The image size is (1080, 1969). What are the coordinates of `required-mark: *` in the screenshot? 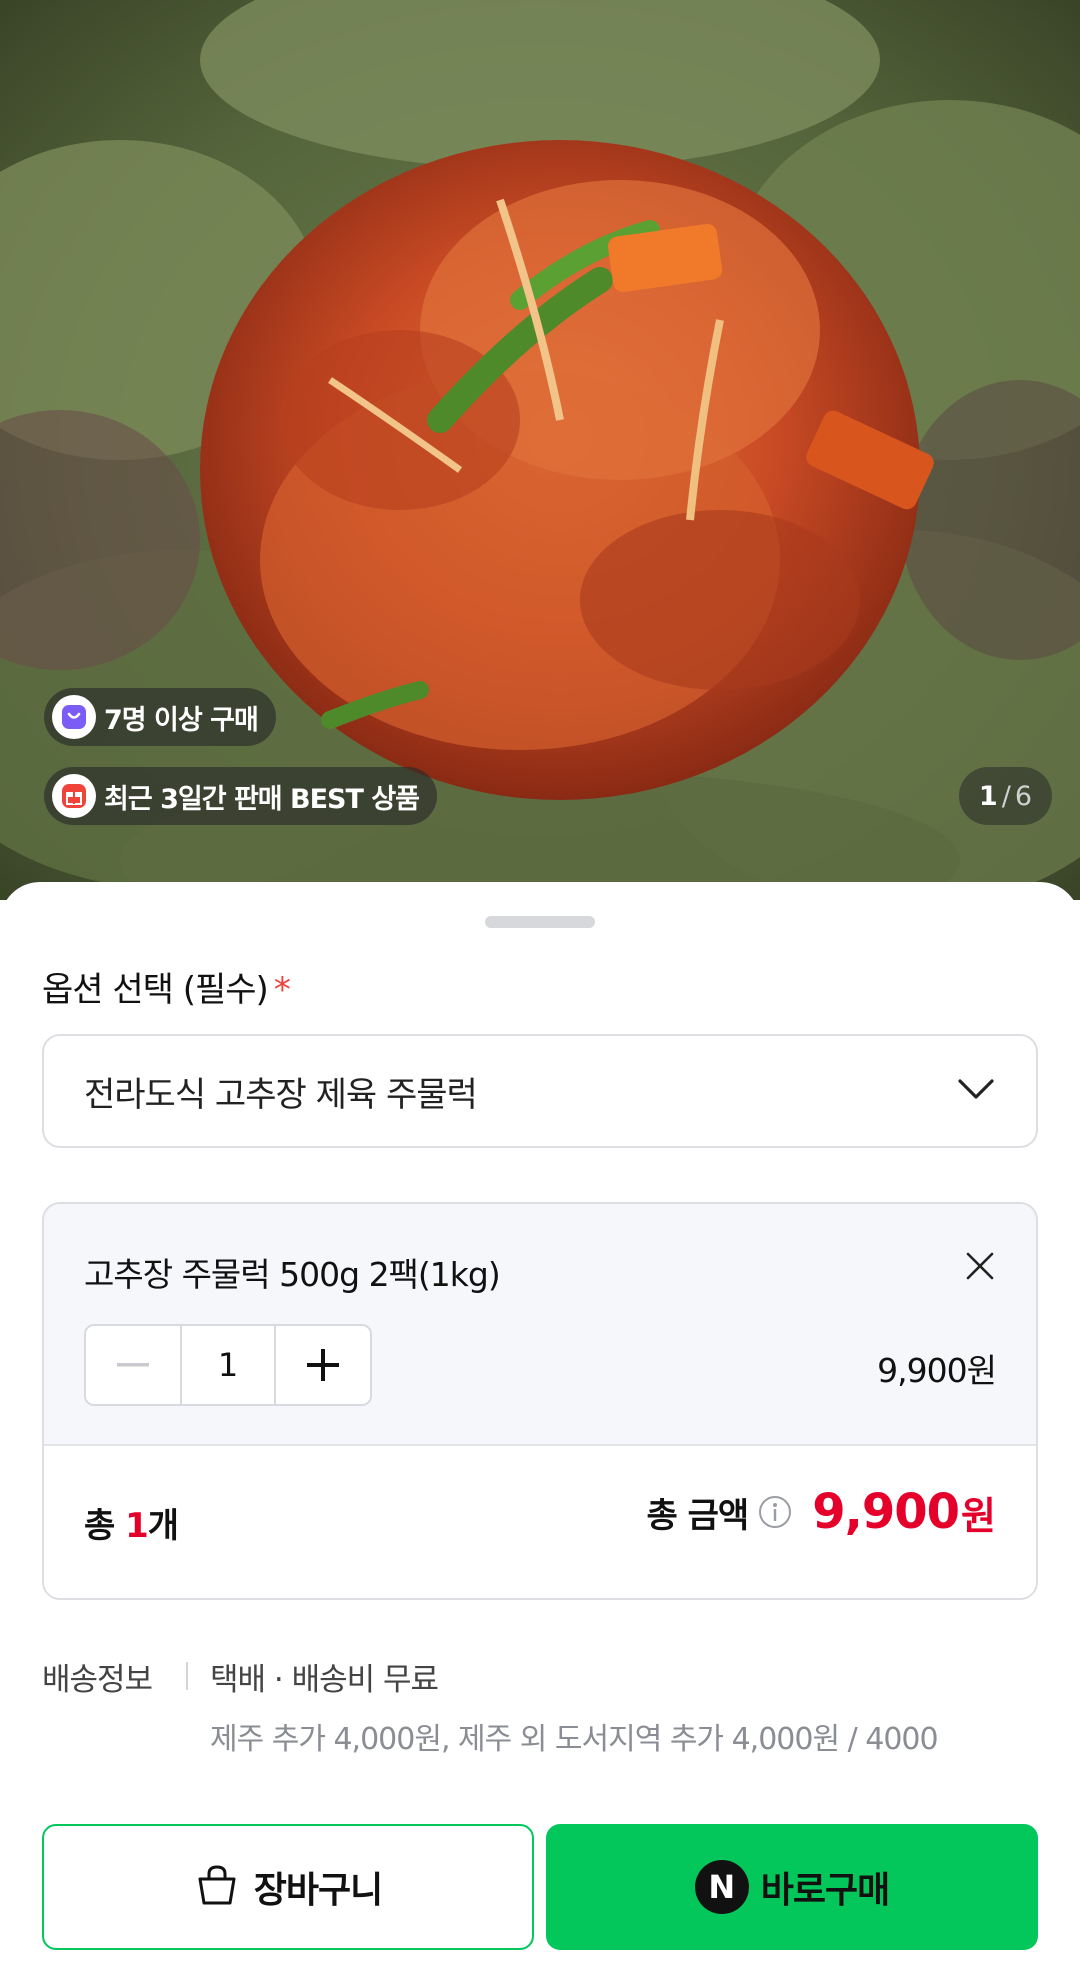 It's located at (282, 990).